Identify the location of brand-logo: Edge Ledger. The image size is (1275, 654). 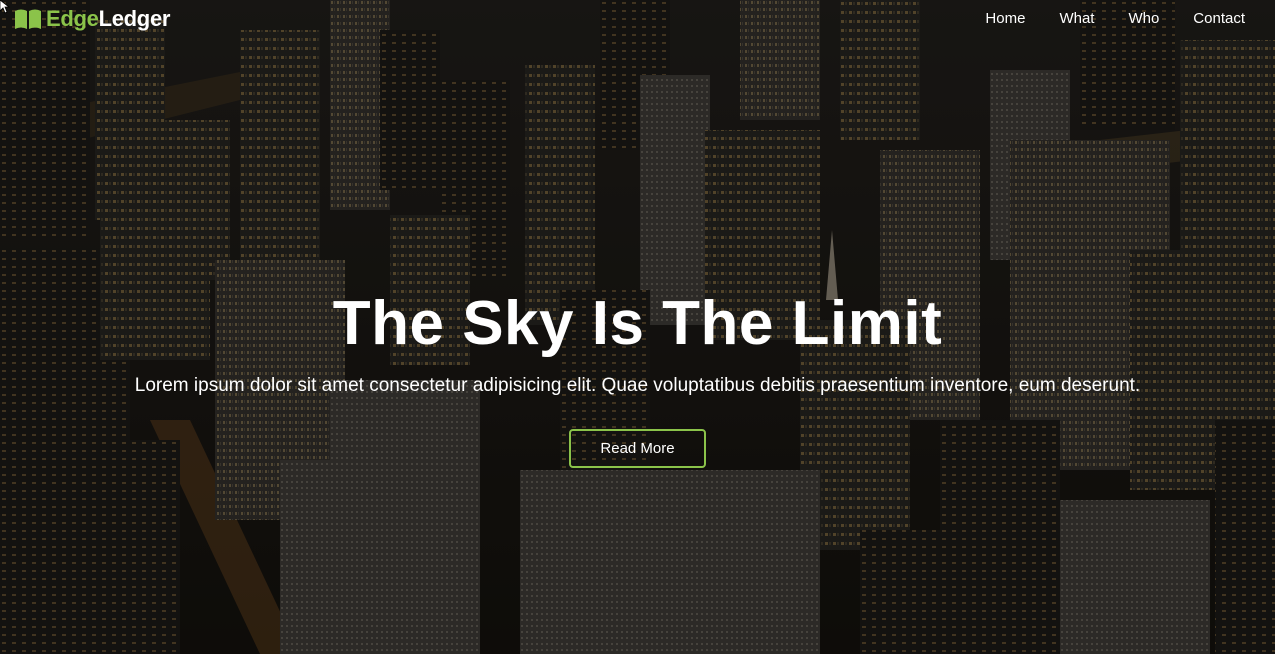
(92, 19).